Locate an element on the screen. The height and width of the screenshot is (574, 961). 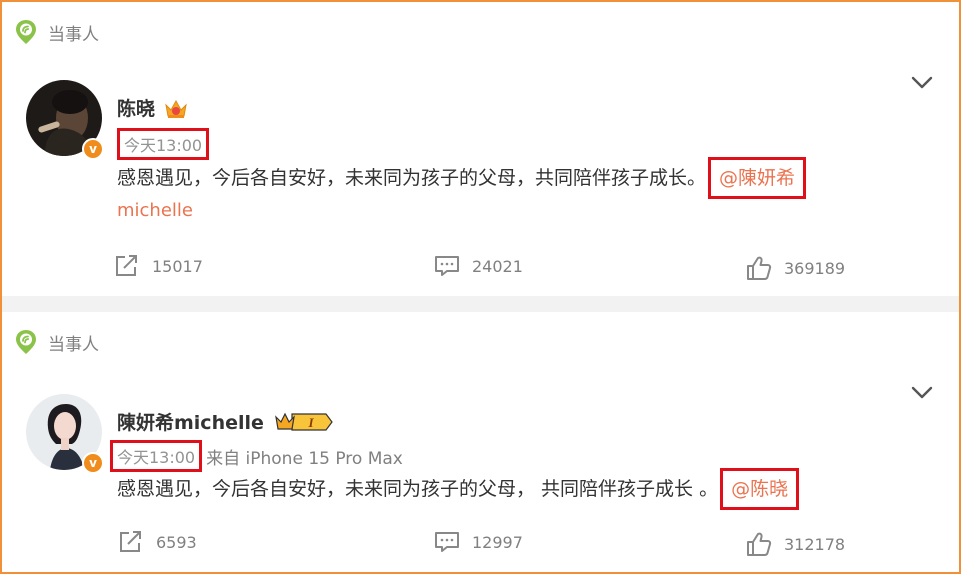
timestamp: 今天13:00 is located at coordinates (163, 144).